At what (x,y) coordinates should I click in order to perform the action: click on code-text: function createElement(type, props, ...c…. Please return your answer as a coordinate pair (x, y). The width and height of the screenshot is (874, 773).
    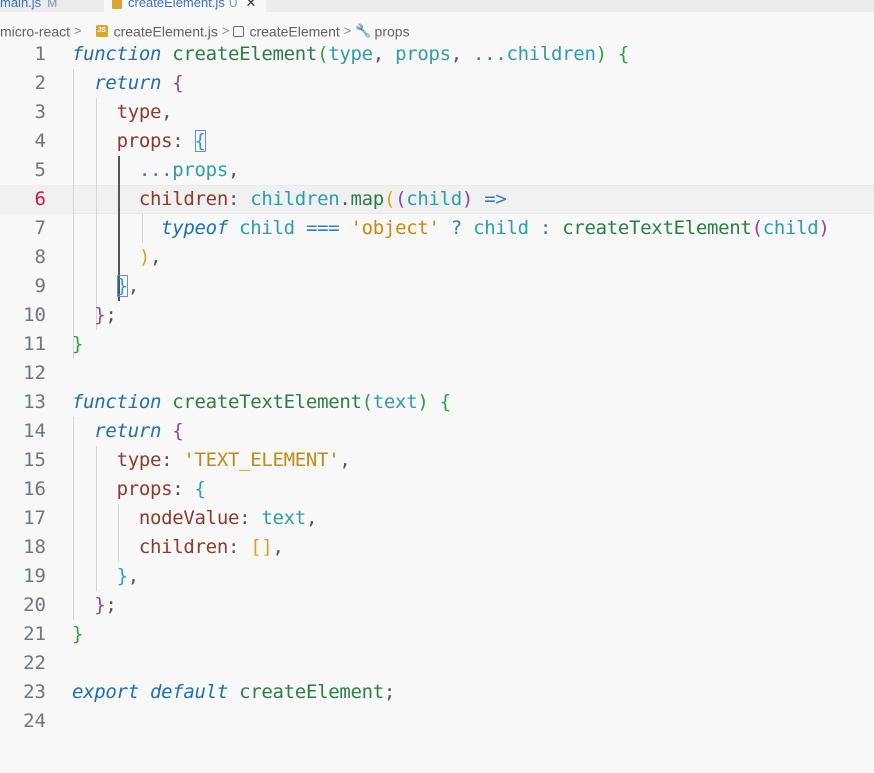
    Looking at the image, I should click on (351, 54).